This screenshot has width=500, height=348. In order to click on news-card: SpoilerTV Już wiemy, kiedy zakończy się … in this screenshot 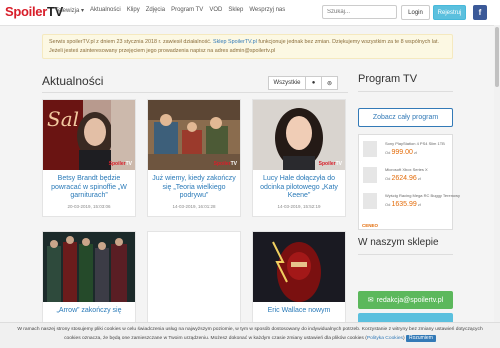, I will do `click(194, 158)`.